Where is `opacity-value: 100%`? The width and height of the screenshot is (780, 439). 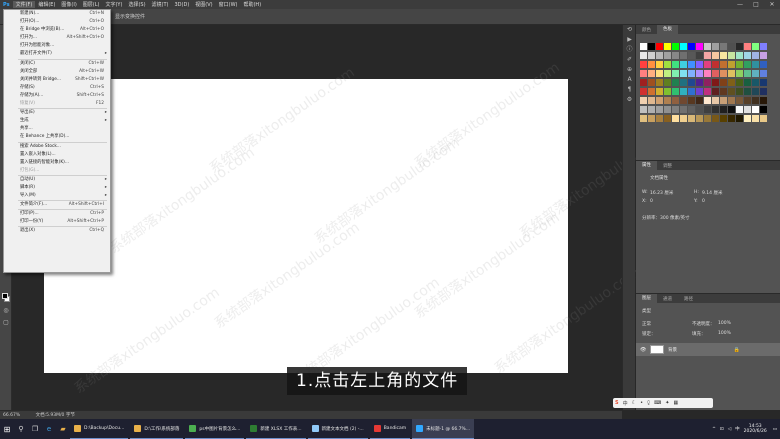 opacity-value: 100% is located at coordinates (724, 323).